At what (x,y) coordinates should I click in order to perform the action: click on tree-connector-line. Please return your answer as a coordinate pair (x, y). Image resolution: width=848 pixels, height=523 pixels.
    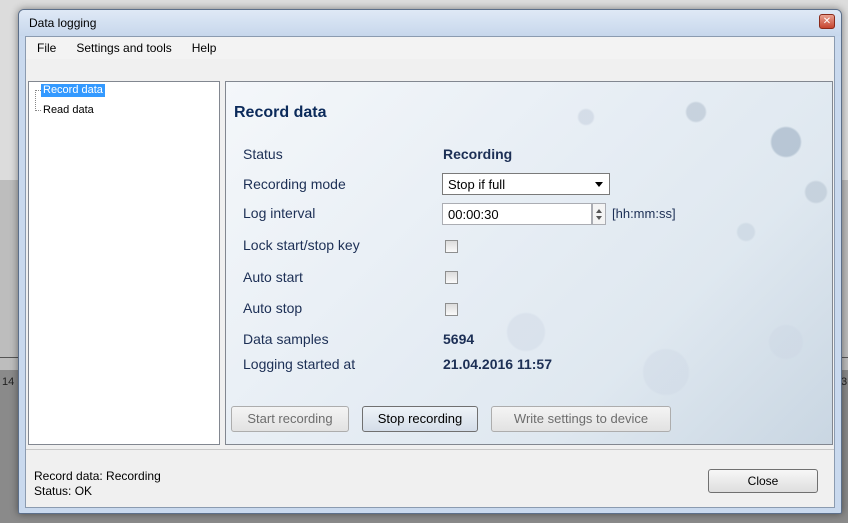
    Looking at the image, I should click on (35, 100).